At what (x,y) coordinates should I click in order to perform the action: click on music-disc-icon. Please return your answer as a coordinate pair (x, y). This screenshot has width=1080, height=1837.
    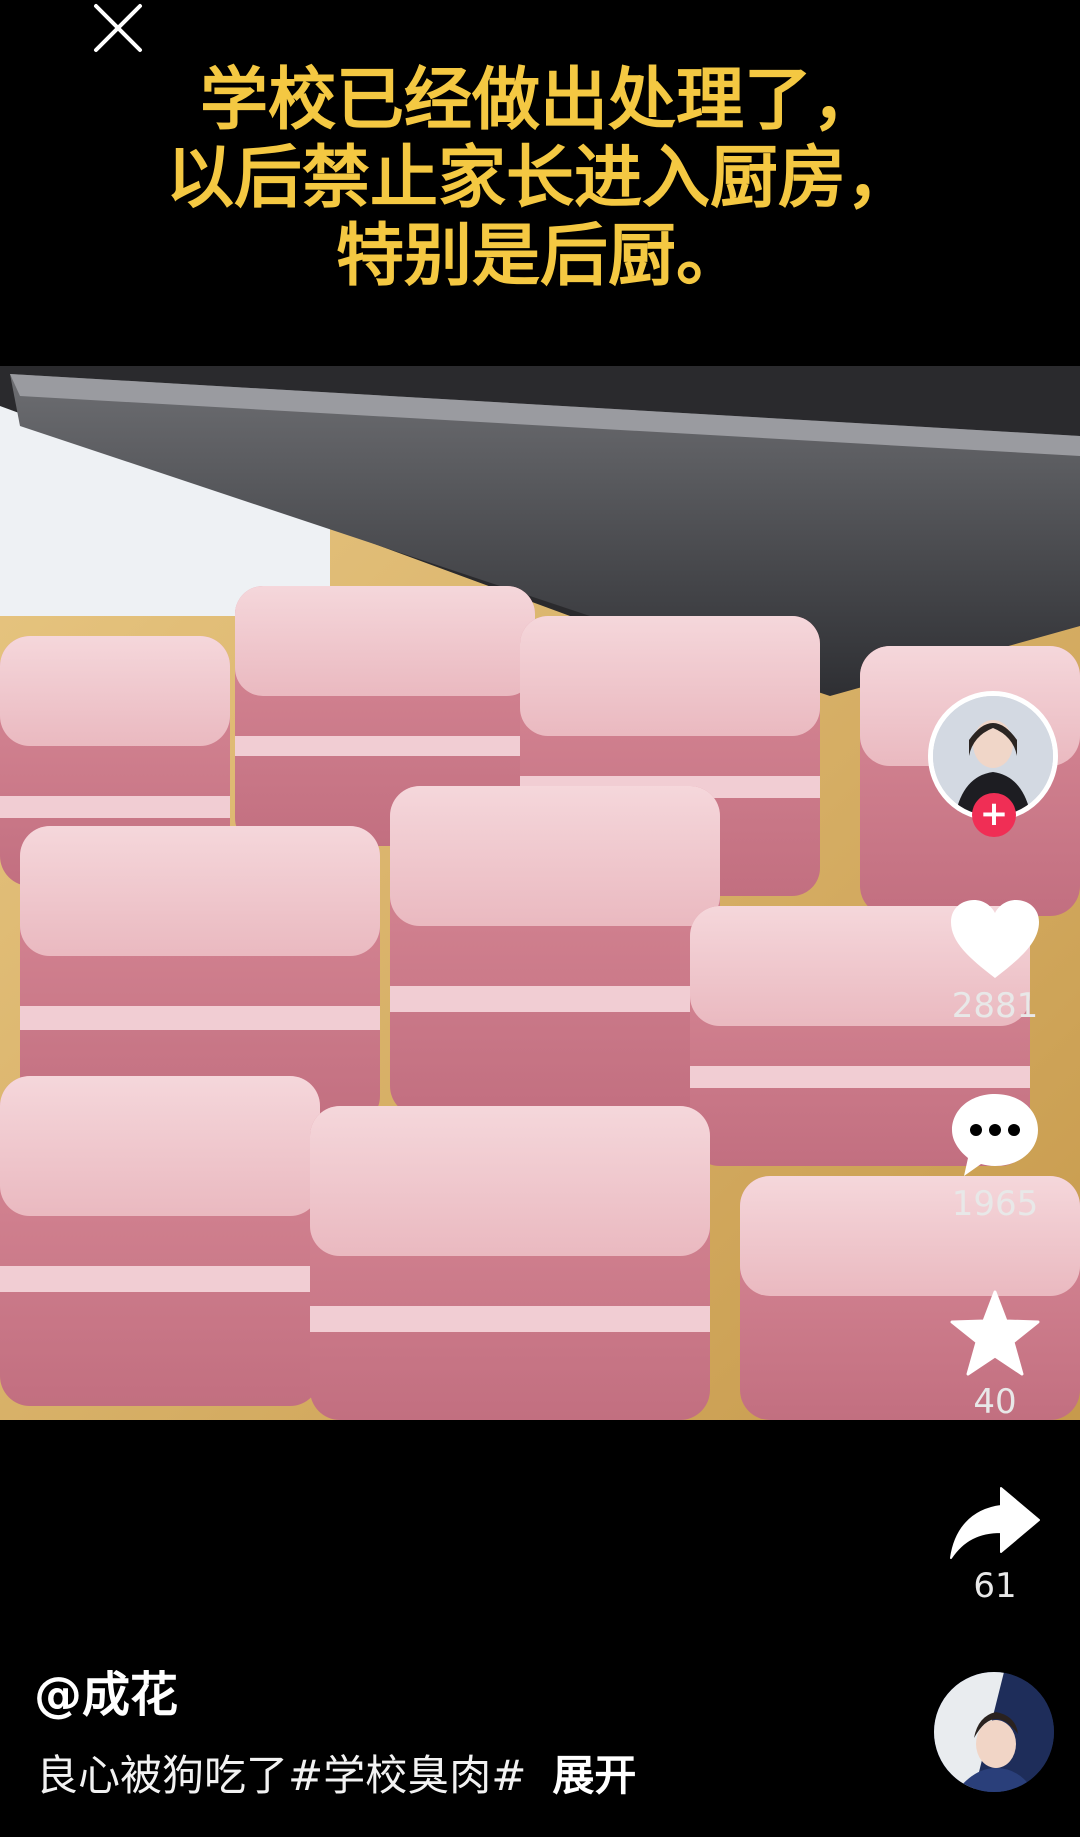
    Looking at the image, I should click on (994, 1732).